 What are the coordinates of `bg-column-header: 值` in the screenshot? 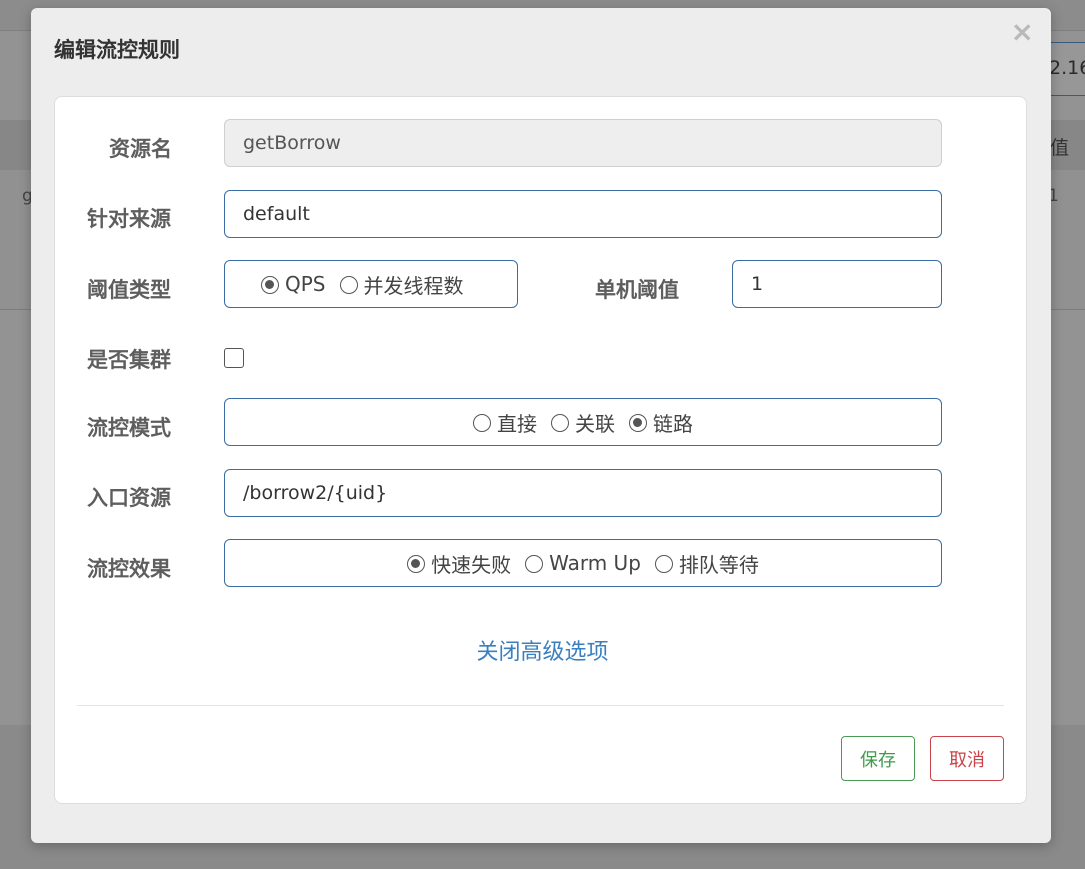 It's located at (1060, 148).